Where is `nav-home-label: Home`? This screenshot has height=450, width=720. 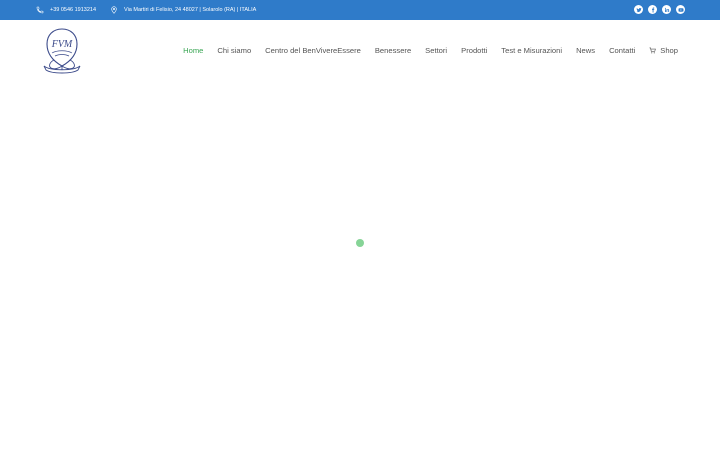
nav-home-label: Home is located at coordinates (193, 50).